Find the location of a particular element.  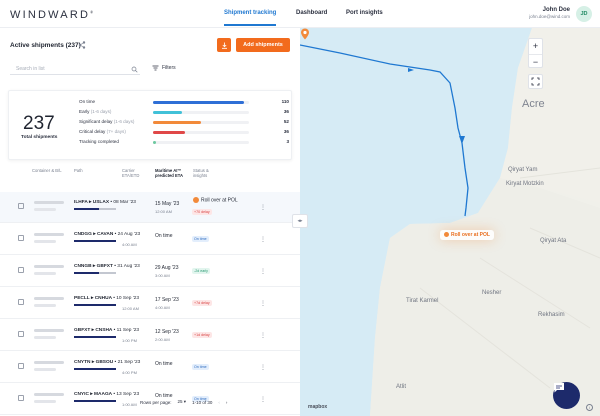

predicted-eta-time: 3:00 AM is located at coordinates (162, 275).